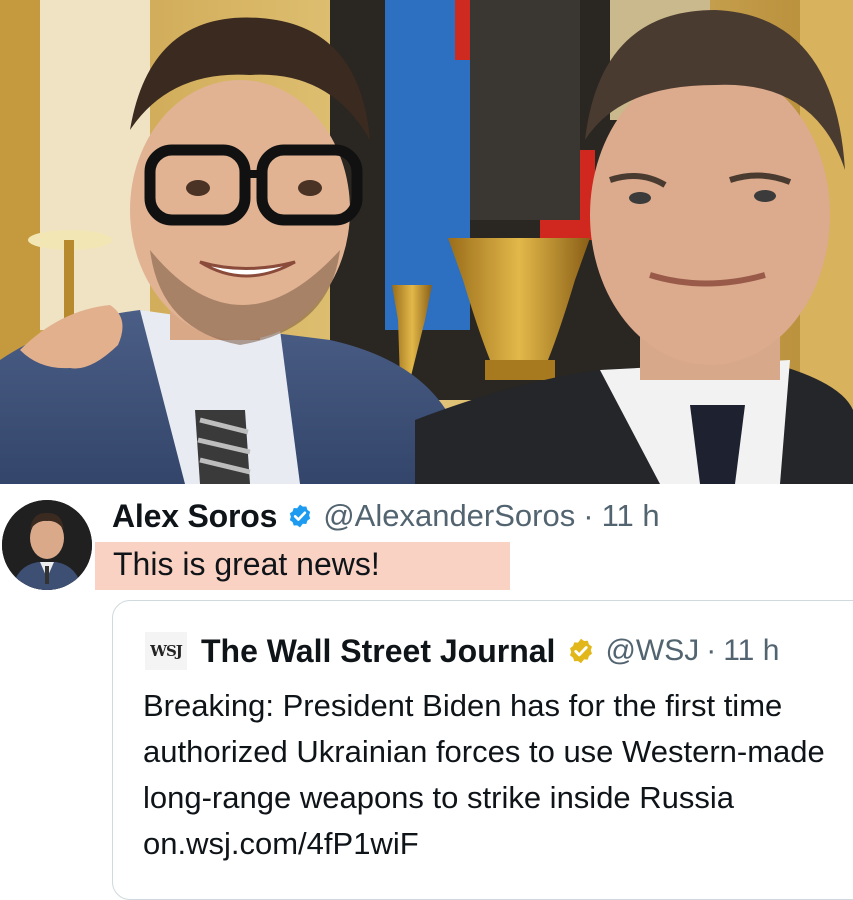  Describe the element at coordinates (246, 564) in the screenshot. I see `tweet-text: This is great news!` at that location.